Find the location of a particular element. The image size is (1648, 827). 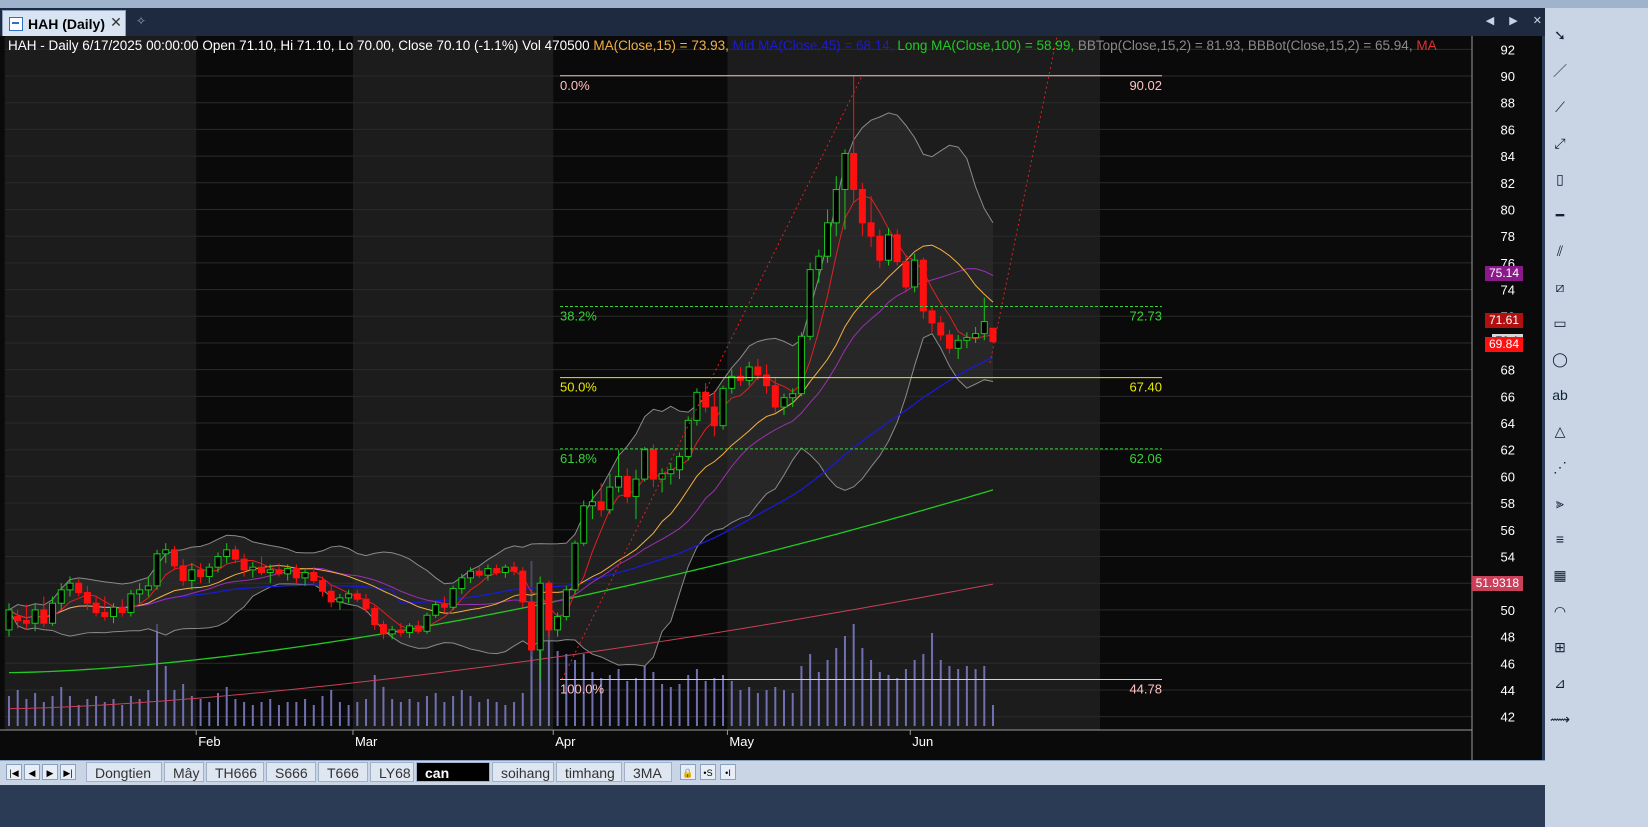

polyline-tool-icon: ⟋ is located at coordinates (1560, 107).